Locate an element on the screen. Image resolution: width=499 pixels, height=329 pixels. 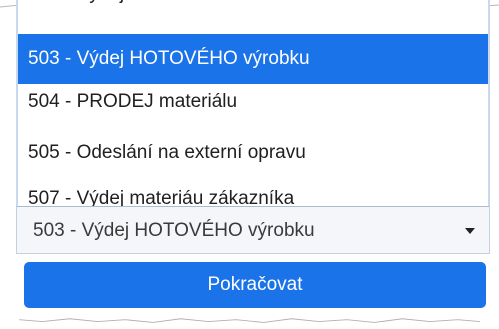
option-502: 502 - Výdej BEZ LIMITKY is located at coordinates (253, 9).